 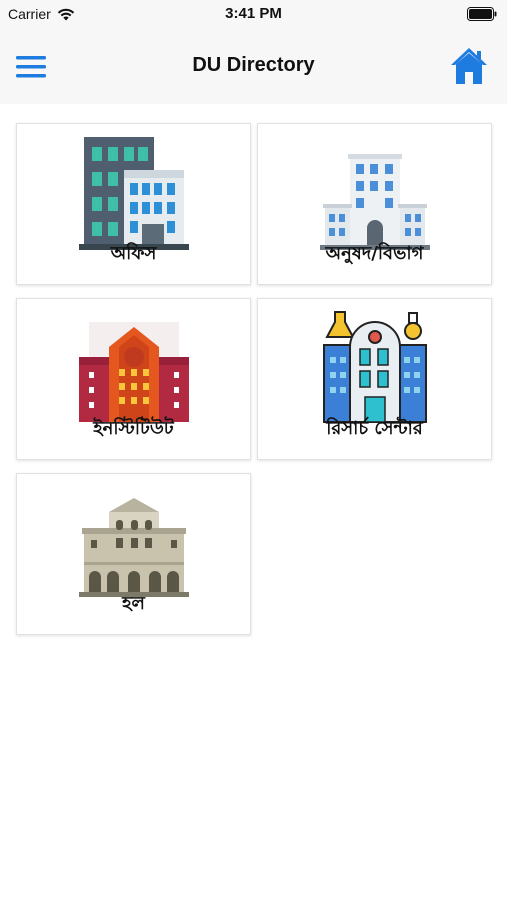 I want to click on page-title: DU Directory, so click(x=253, y=65).